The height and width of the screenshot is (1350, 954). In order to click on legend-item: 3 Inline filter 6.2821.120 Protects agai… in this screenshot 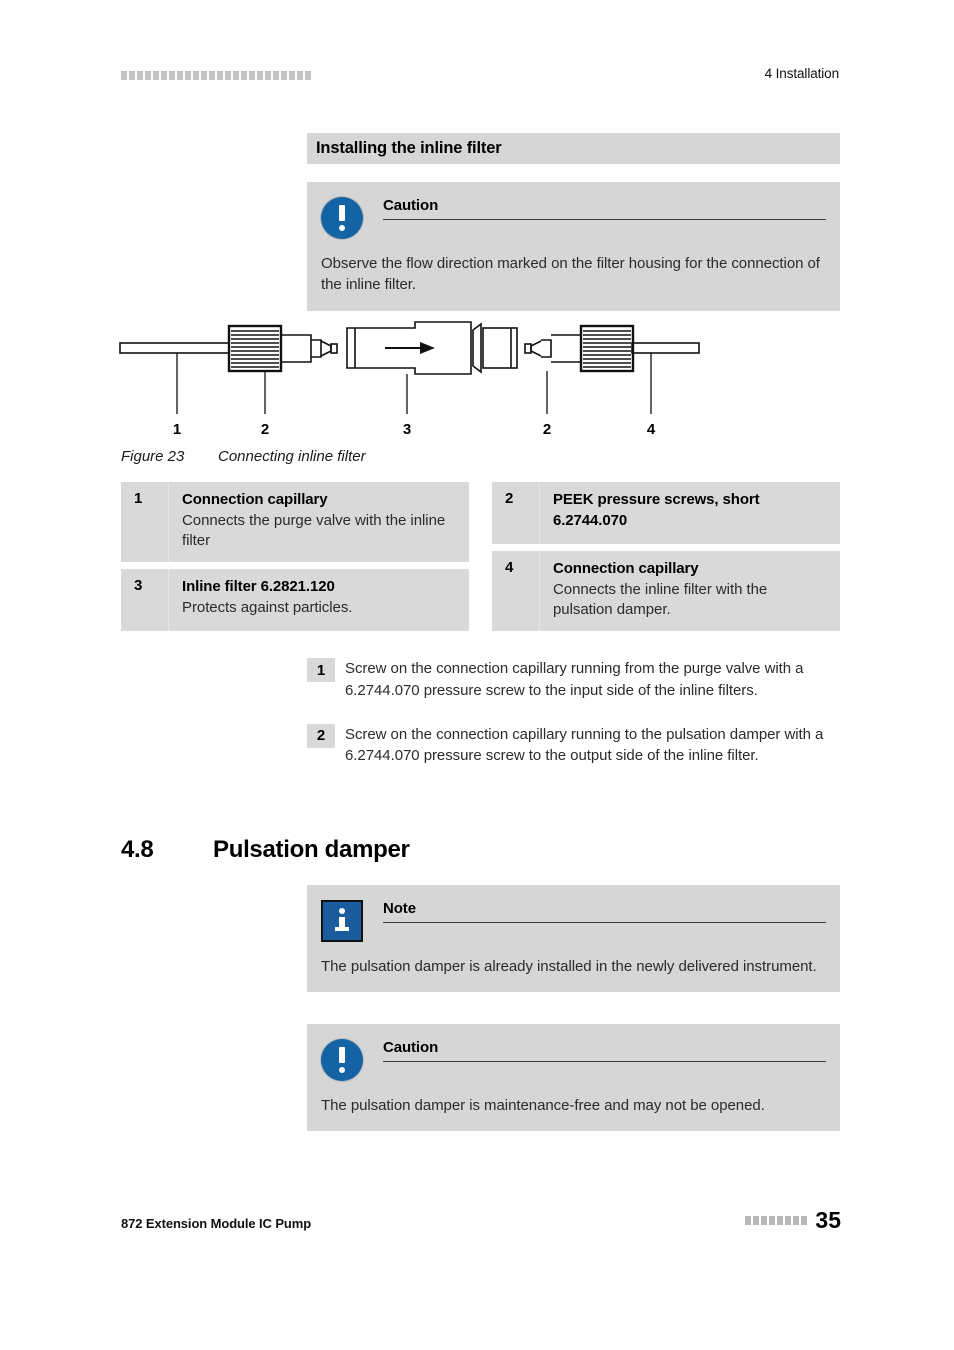, I will do `click(295, 600)`.